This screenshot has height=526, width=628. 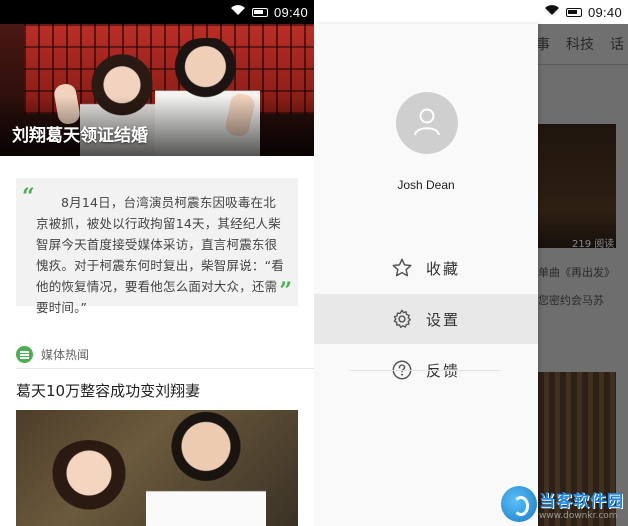 I want to click on article-title: 葛天10万整容成功变刘翔妻, so click(x=108, y=390).